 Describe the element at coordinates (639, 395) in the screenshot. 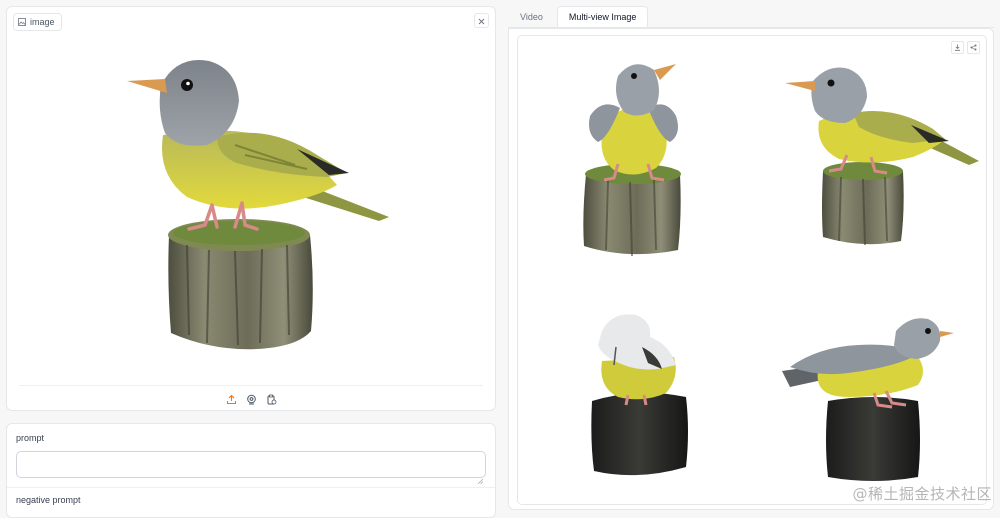

I see `back-view-image` at that location.